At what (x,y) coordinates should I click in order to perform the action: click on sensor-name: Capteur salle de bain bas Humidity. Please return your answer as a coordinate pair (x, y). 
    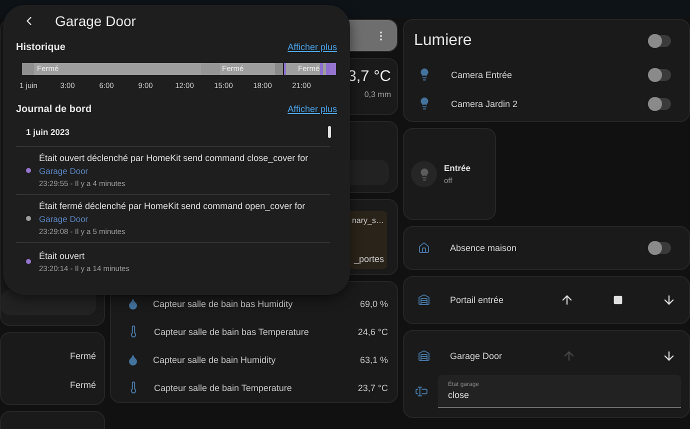
    Looking at the image, I should click on (223, 303).